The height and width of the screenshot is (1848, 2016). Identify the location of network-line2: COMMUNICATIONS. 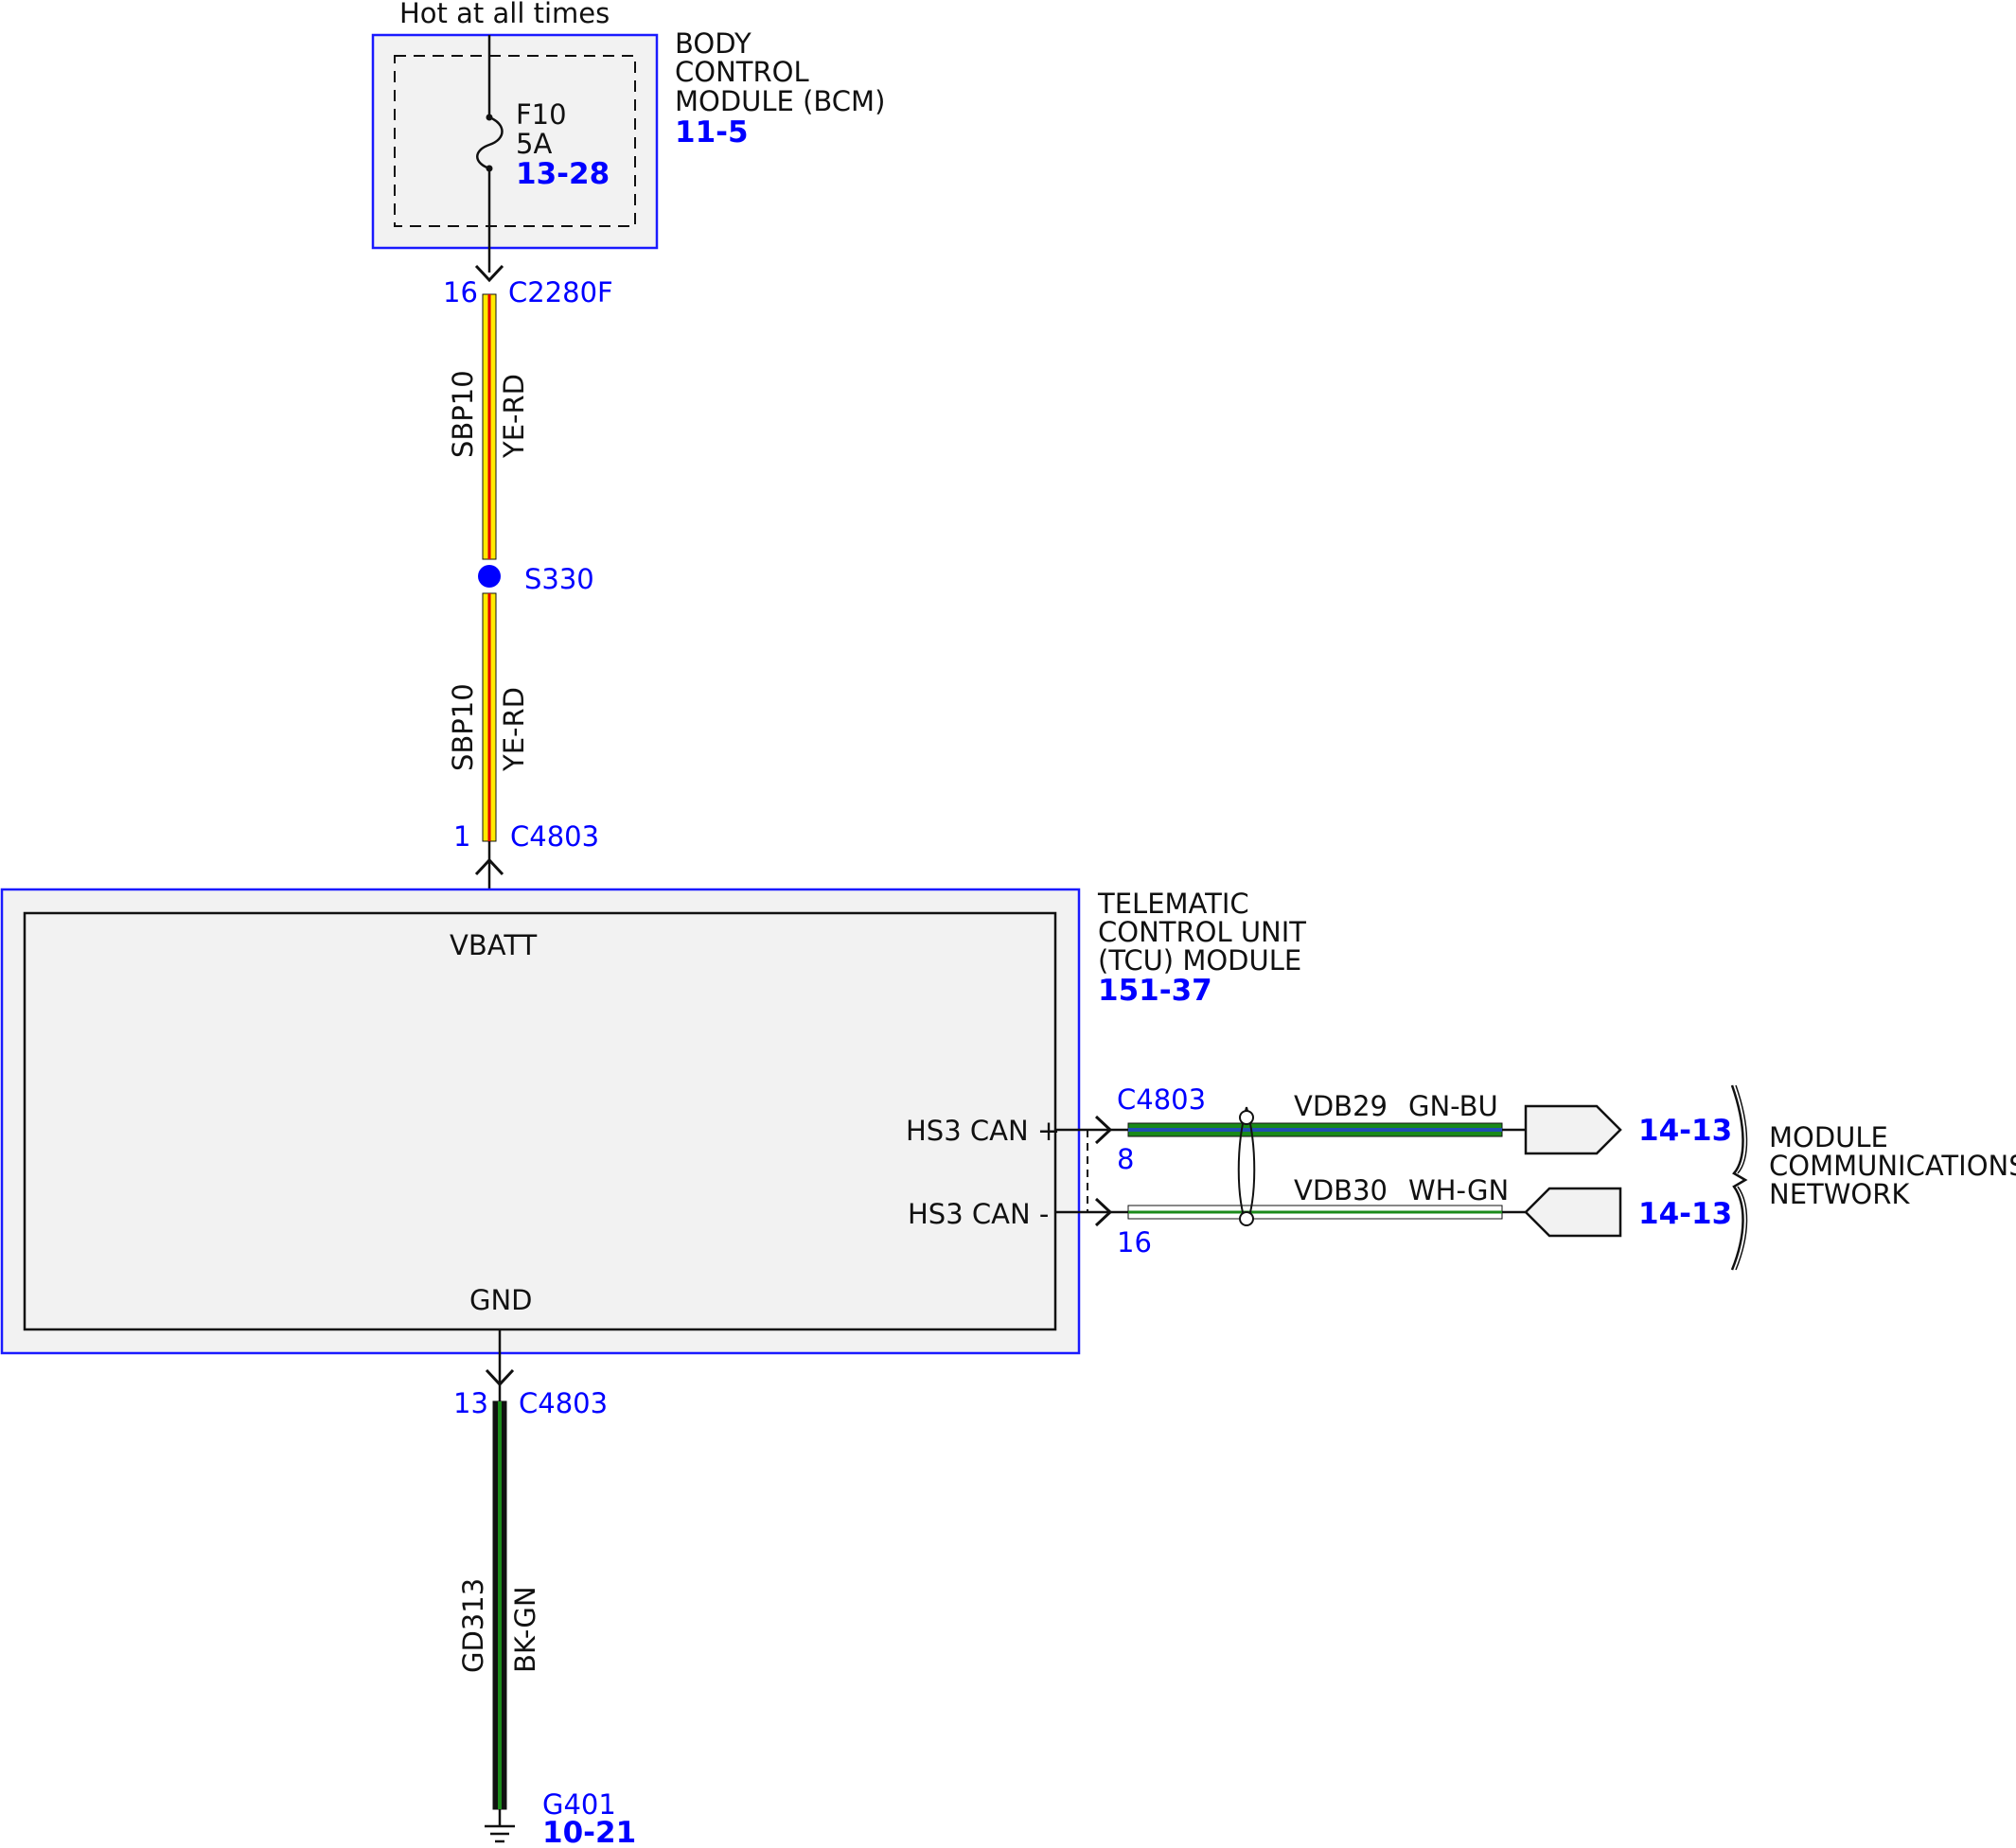
(1892, 1166).